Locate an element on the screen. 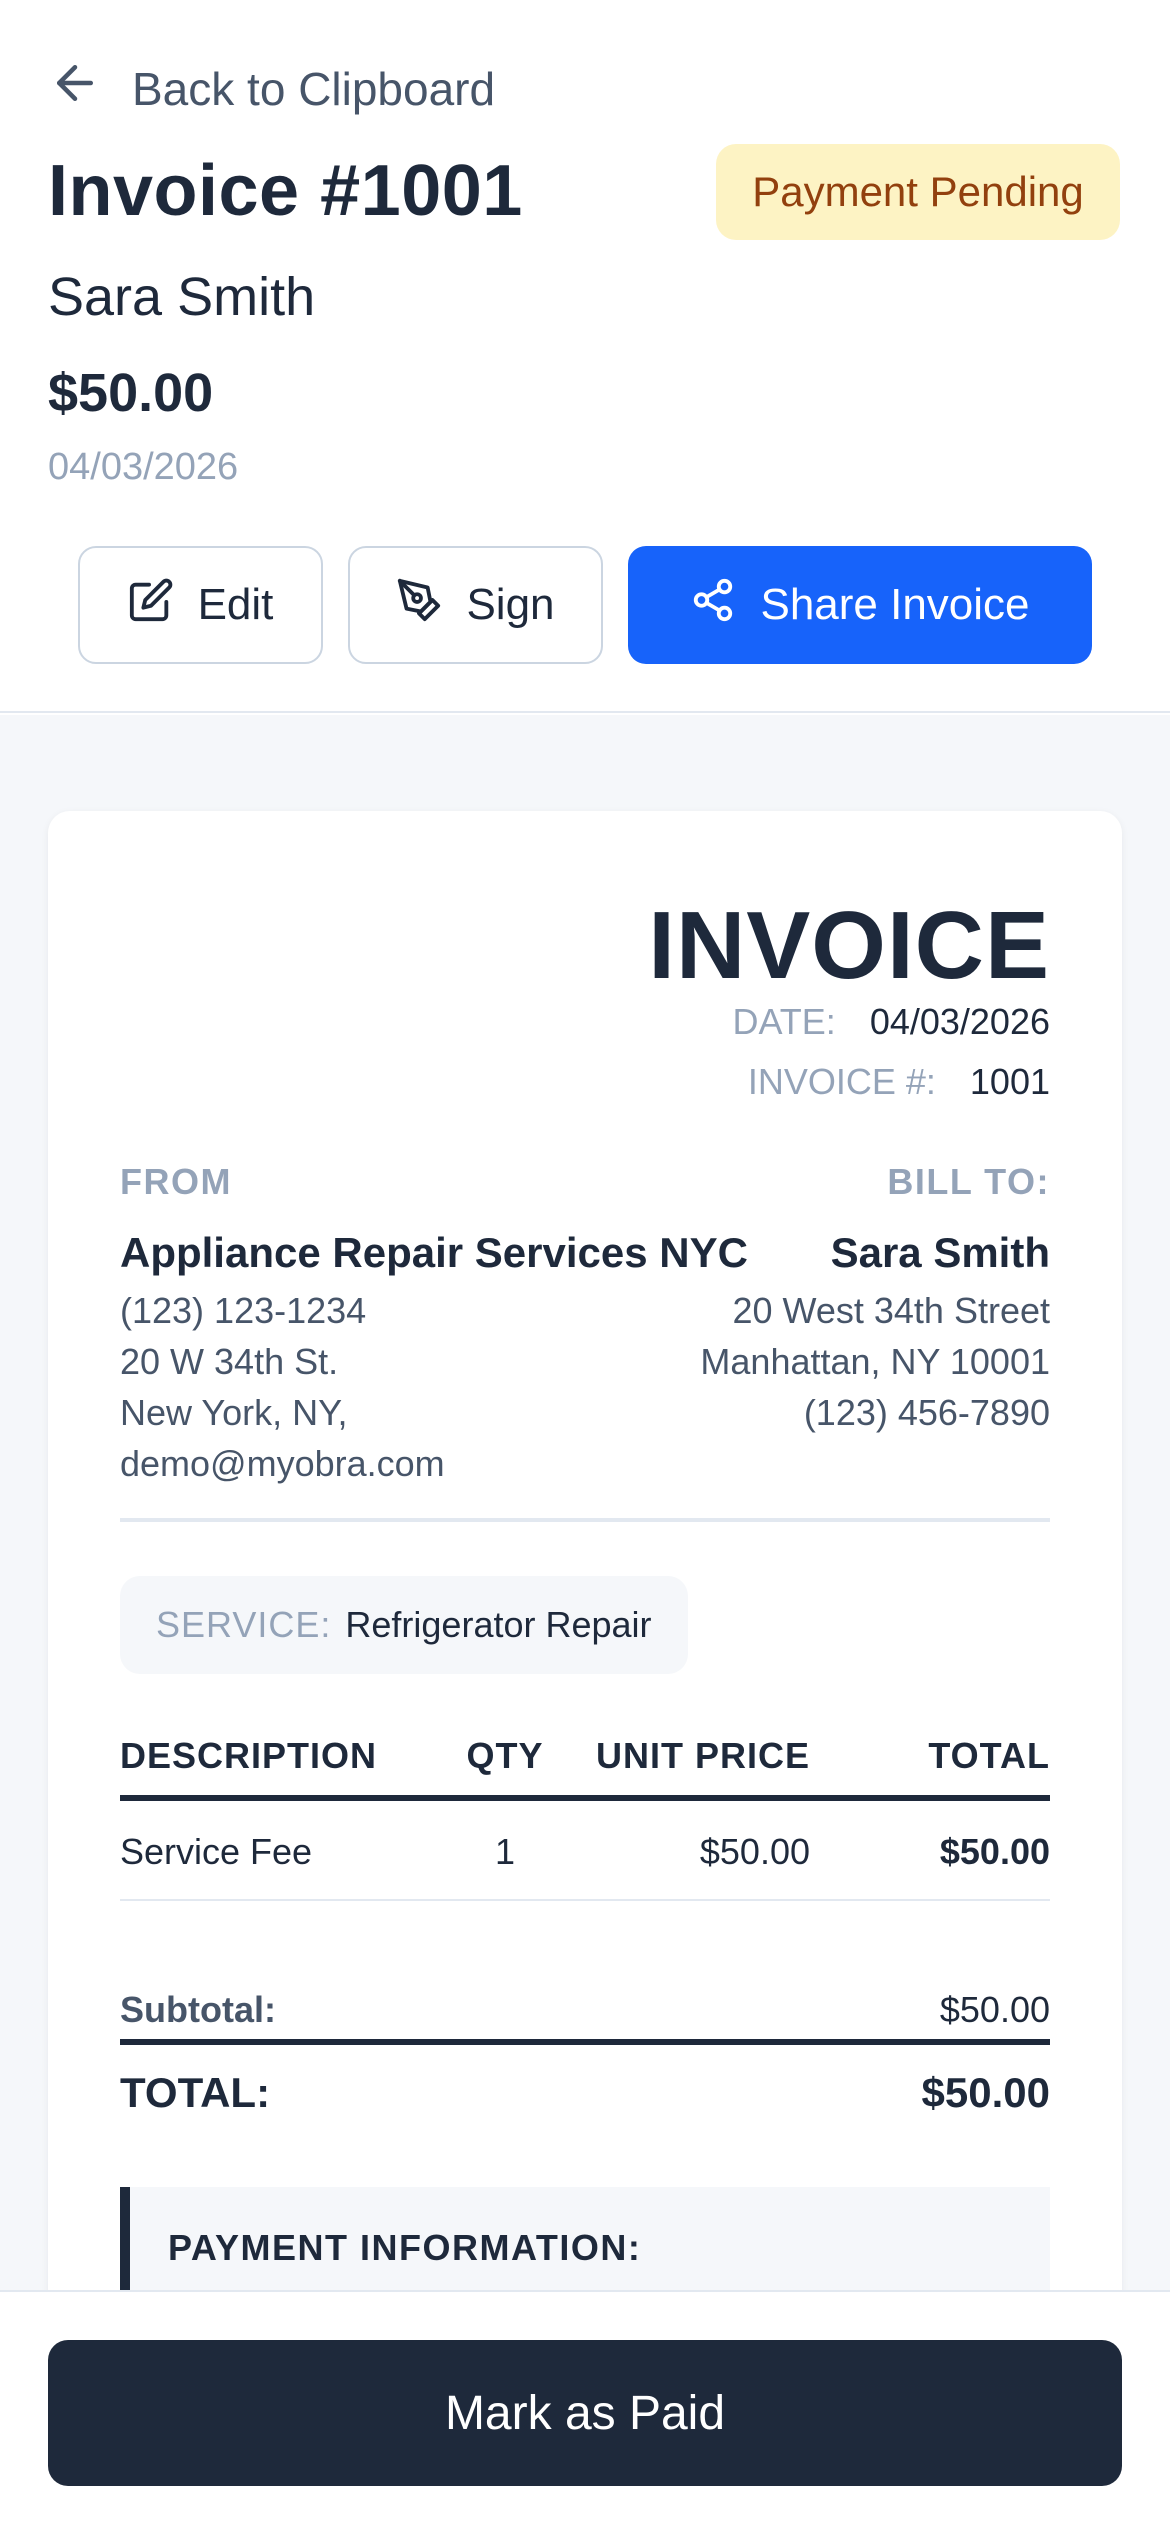 The image size is (1170, 2532). business-address-line2: New York, NY, is located at coordinates (234, 1412).